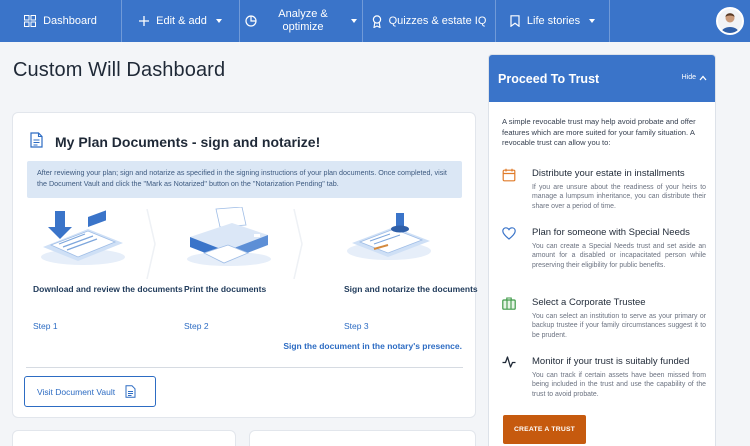 The image size is (750, 446). What do you see at coordinates (509, 362) in the screenshot?
I see `pulse-icon` at bounding box center [509, 362].